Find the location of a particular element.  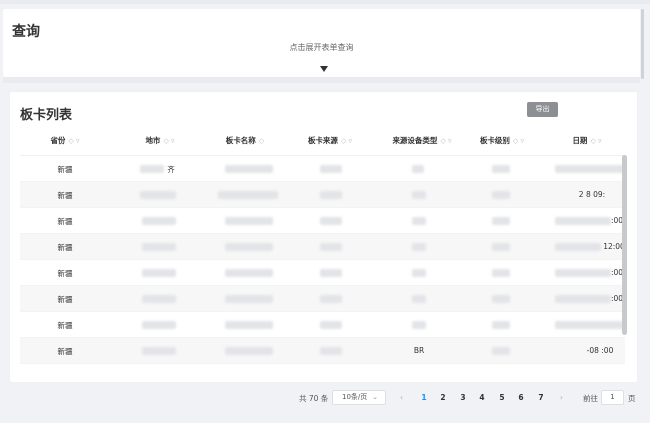

page-3: 3 is located at coordinates (462, 397).